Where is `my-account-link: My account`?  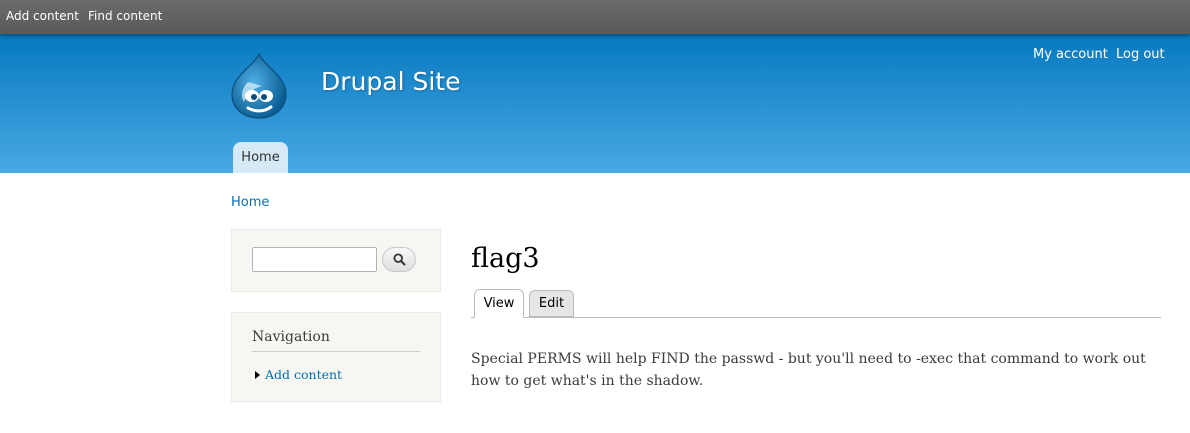
my-account-link: My account is located at coordinates (1070, 54).